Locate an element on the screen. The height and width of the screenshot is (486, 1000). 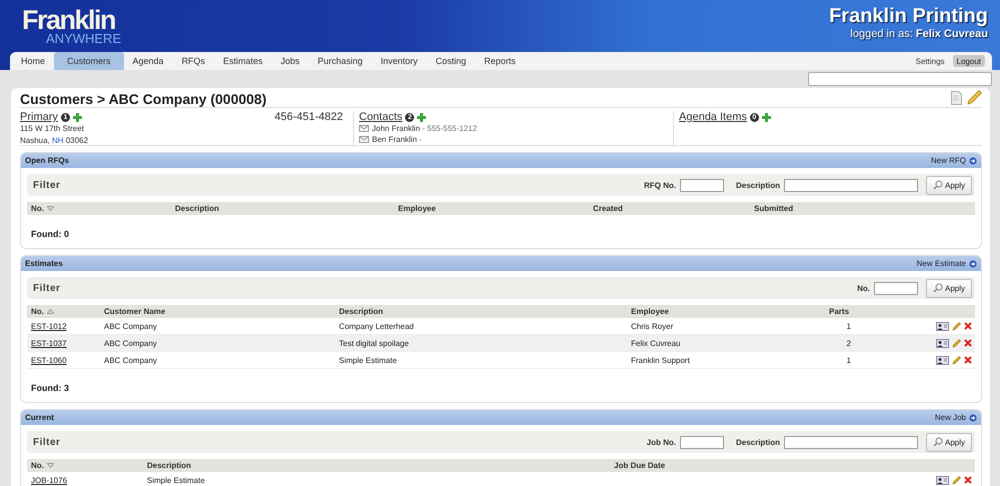
column-header: Parts is located at coordinates (840, 311).